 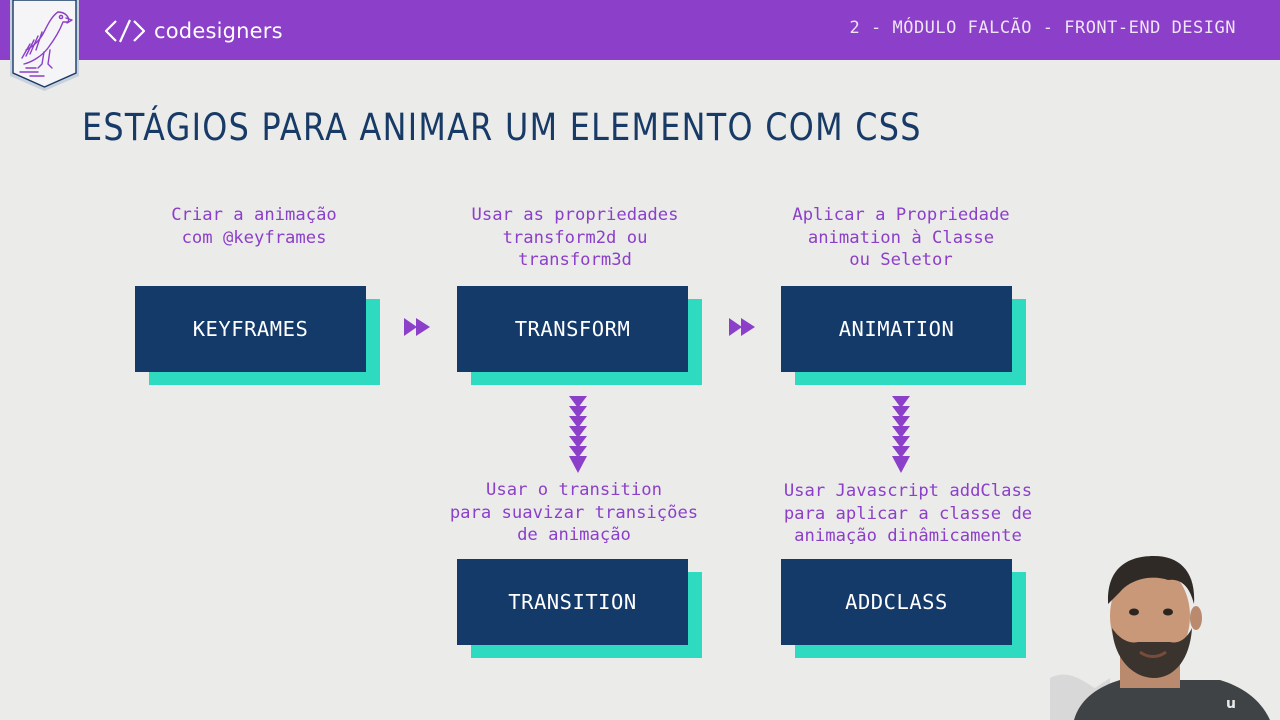 I want to click on addclass-stage: ADDCLASS, so click(x=903, y=608).